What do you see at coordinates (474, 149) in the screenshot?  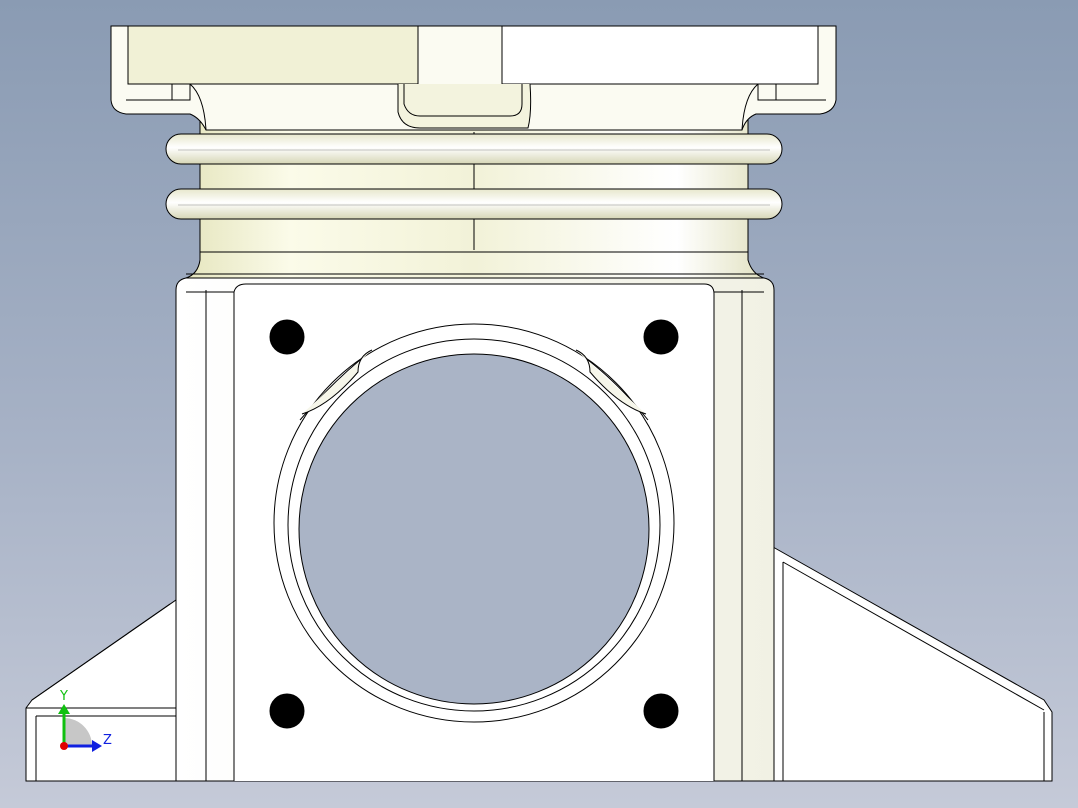 I see `ring-groove-upper` at bounding box center [474, 149].